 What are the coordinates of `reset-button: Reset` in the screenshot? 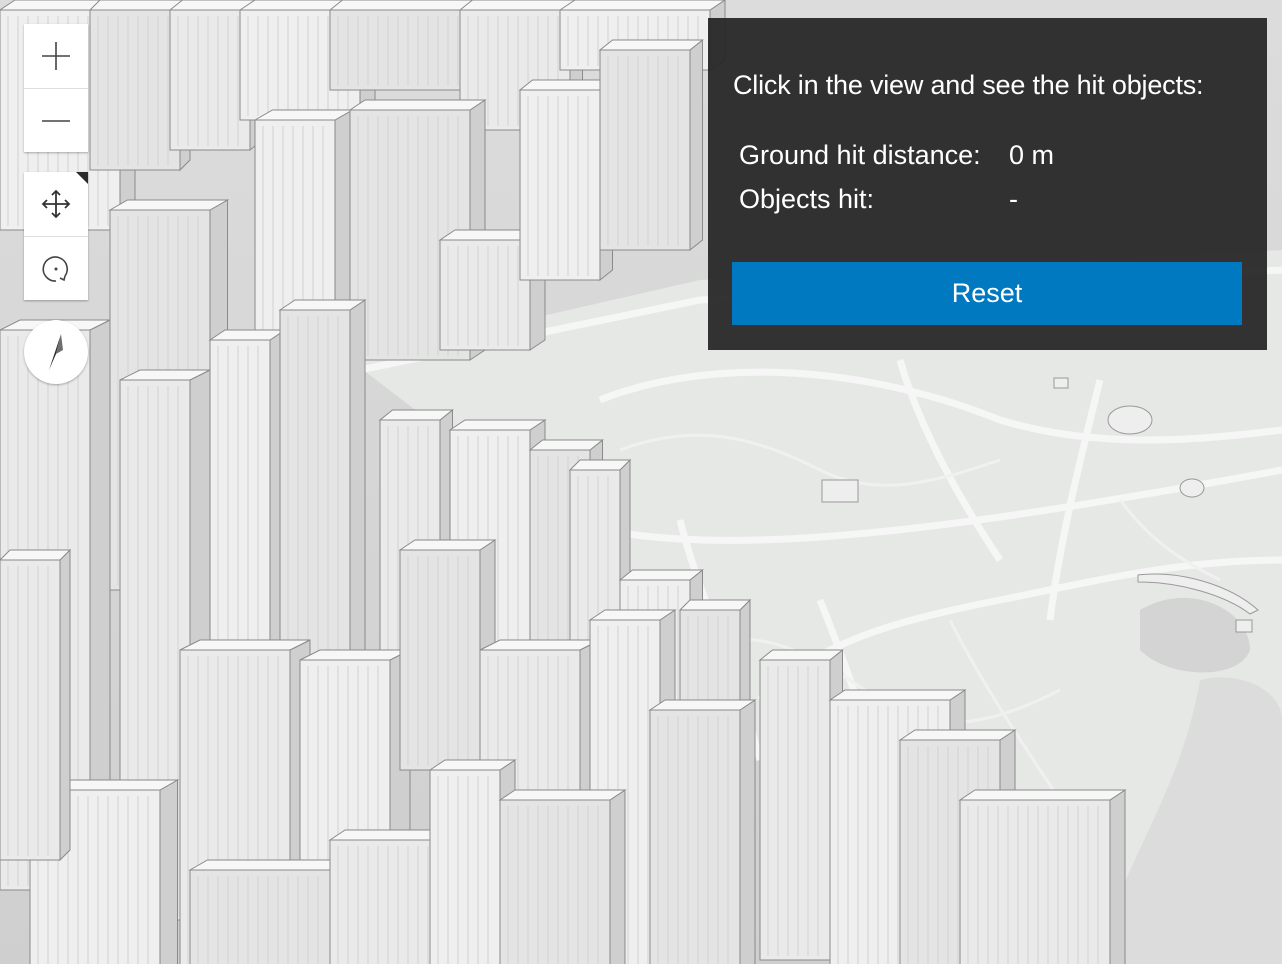 It's located at (987, 293).